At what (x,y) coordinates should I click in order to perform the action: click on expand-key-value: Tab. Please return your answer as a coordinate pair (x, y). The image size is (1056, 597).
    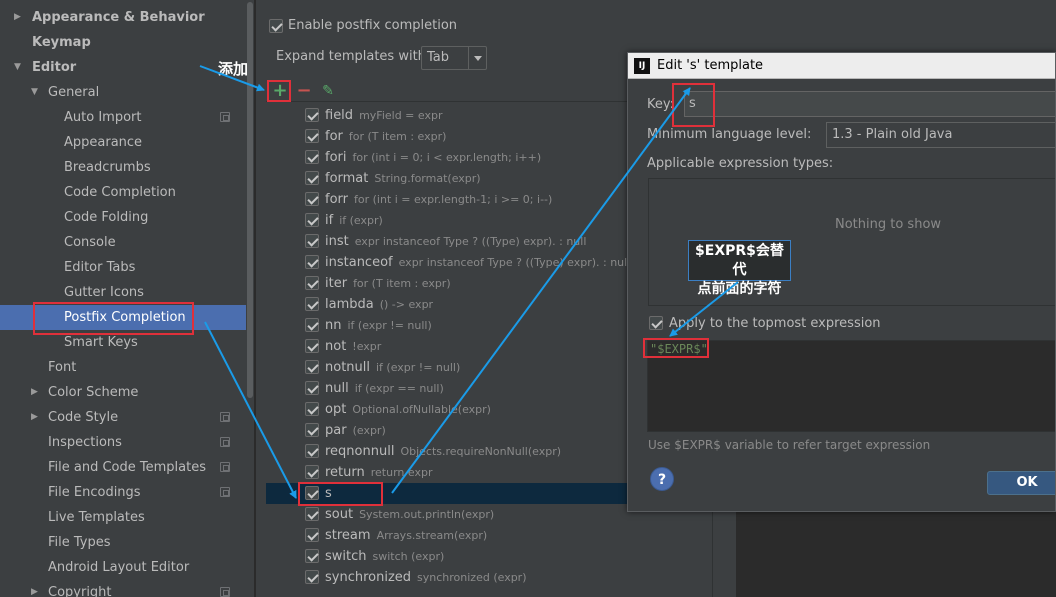
    Looking at the image, I should click on (438, 57).